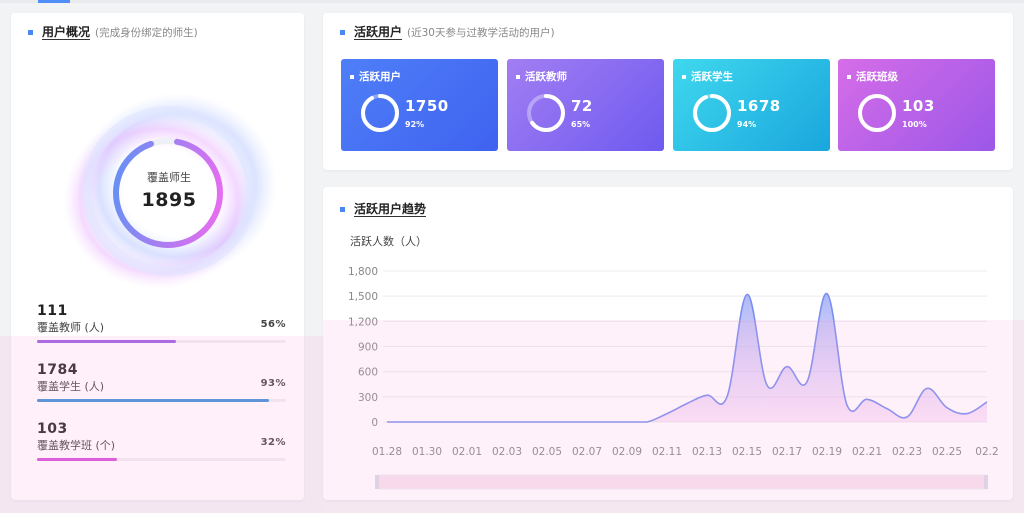  What do you see at coordinates (161, 441) in the screenshot?
I see `stat-classes: 103 覆盖教学班 (个) 32%` at bounding box center [161, 441].